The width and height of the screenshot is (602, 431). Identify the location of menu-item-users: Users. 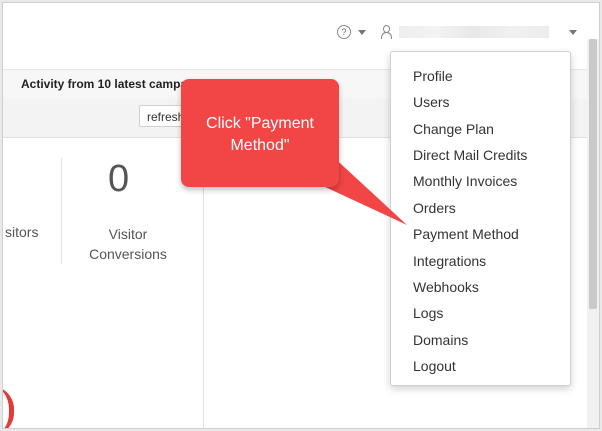
(431, 102).